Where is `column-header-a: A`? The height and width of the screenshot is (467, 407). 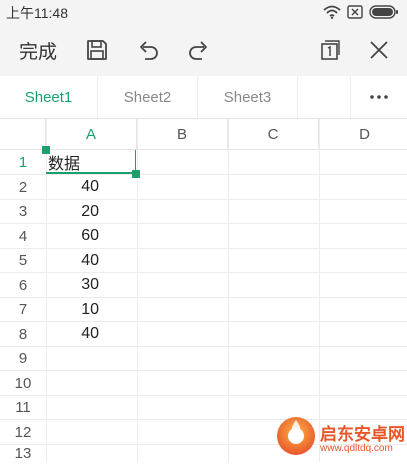 column-header-a: A is located at coordinates (91, 134).